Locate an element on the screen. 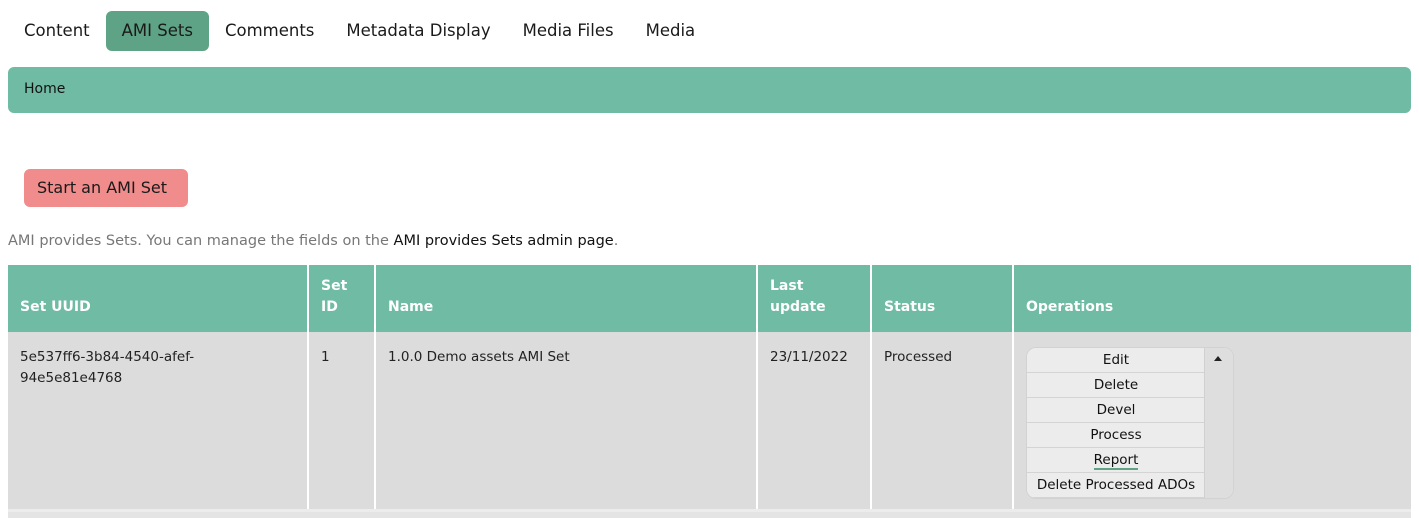  tab-comments: Comments is located at coordinates (269, 31).